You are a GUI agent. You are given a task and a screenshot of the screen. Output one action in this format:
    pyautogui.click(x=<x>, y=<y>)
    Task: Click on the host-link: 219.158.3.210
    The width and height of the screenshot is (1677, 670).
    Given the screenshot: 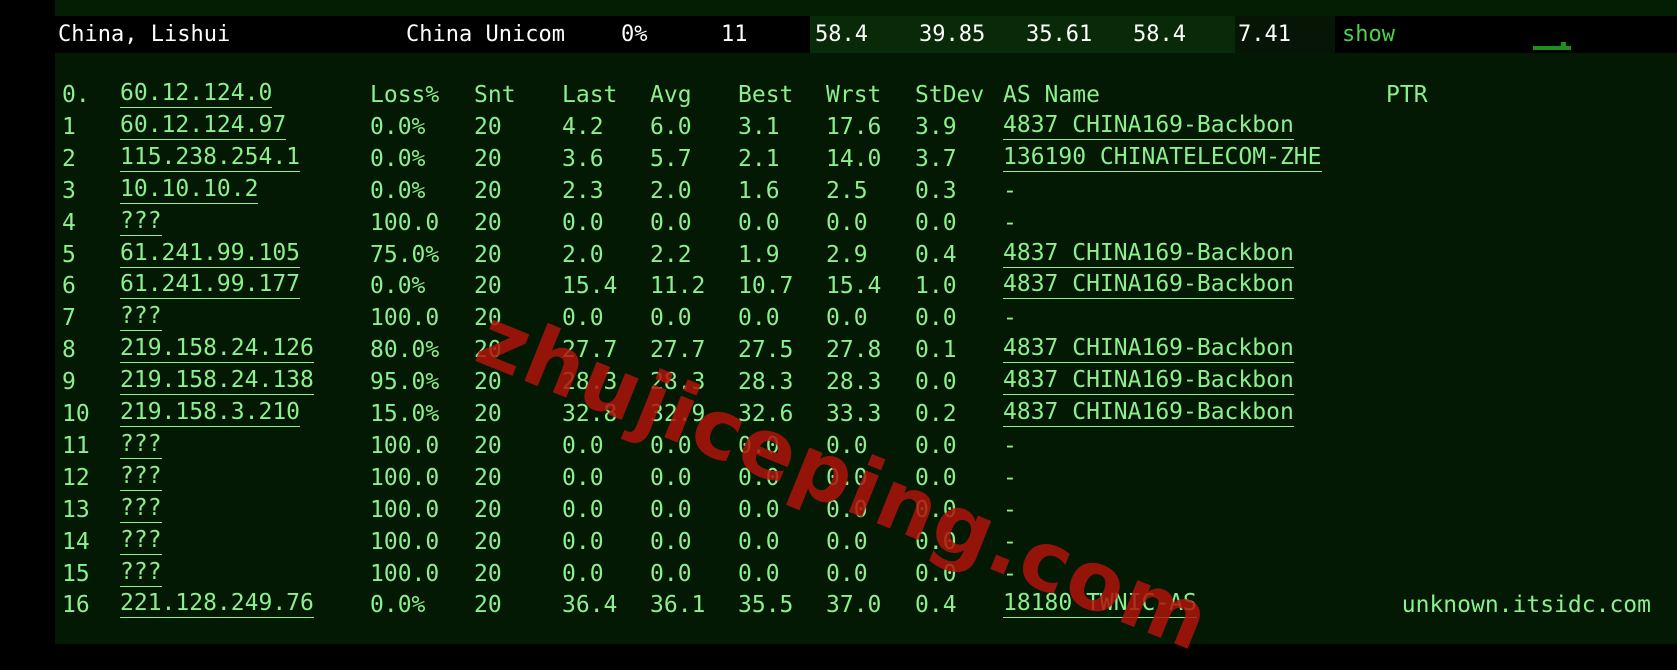 What is the action you would take?
    pyautogui.click(x=210, y=413)
    